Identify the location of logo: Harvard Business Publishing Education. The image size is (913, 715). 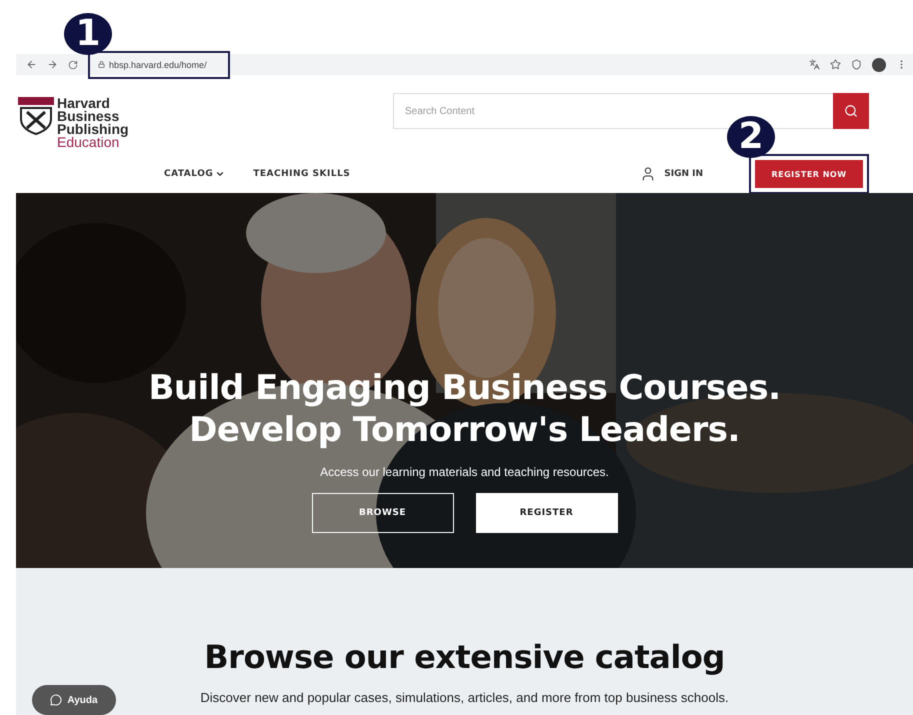
(73, 145).